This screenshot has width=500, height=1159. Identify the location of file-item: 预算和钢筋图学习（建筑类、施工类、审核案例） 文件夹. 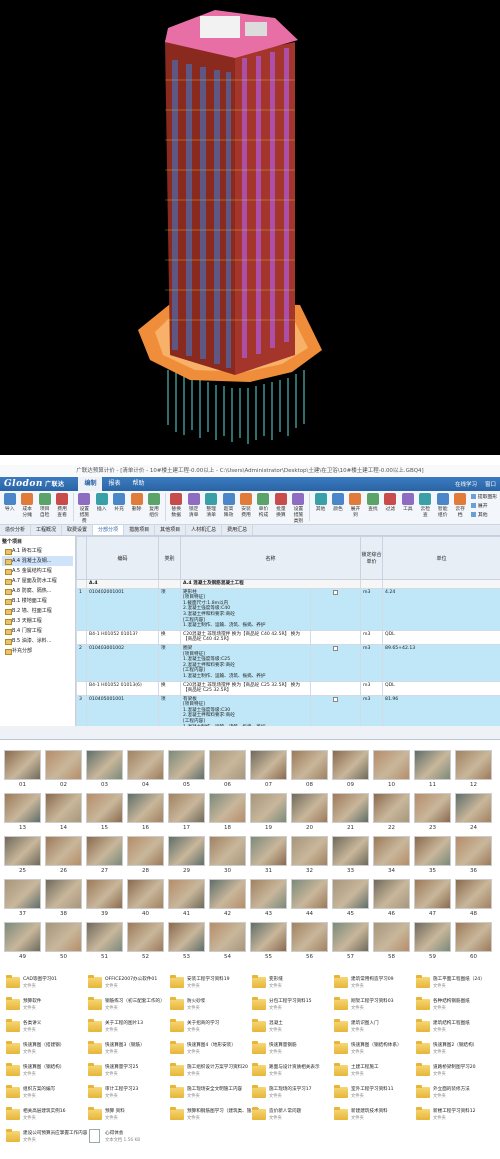
(215, 1117).